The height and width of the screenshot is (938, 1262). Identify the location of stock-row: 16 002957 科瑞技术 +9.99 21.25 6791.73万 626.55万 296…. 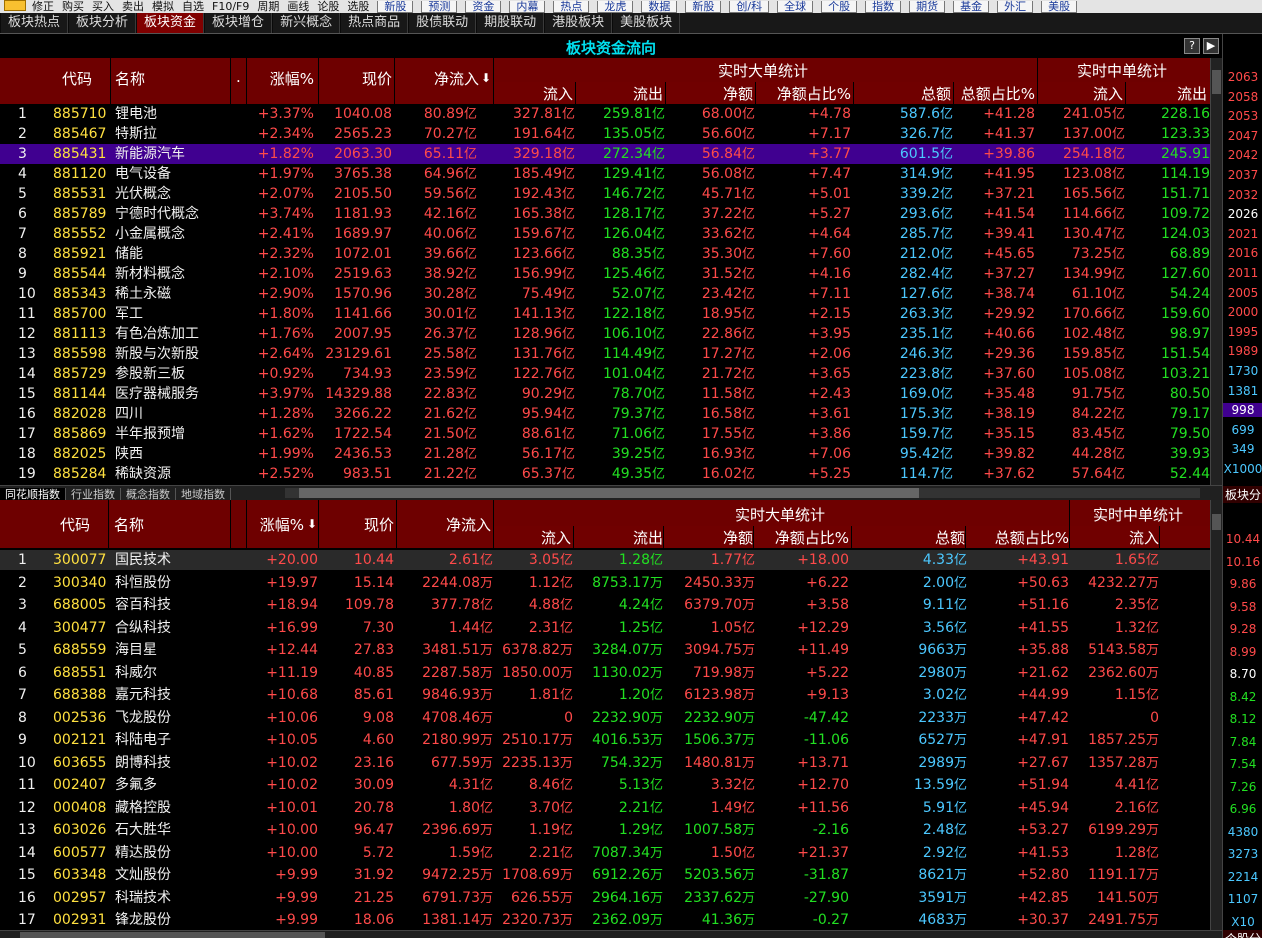
(605, 898).